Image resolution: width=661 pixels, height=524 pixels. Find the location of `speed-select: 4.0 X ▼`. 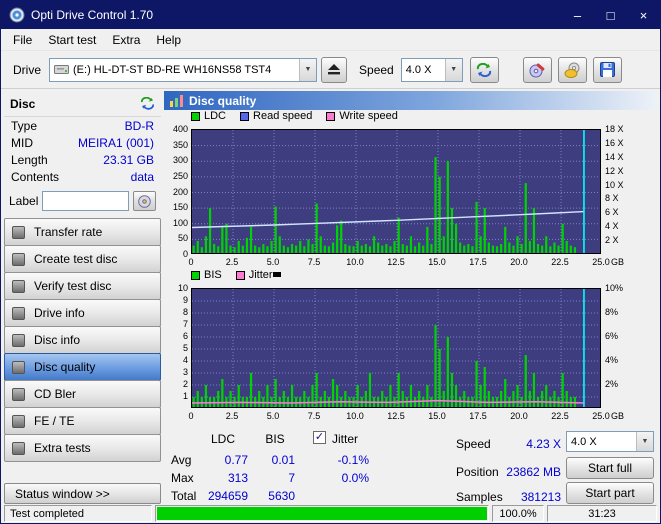

speed-select: 4.0 X ▼ is located at coordinates (610, 441).